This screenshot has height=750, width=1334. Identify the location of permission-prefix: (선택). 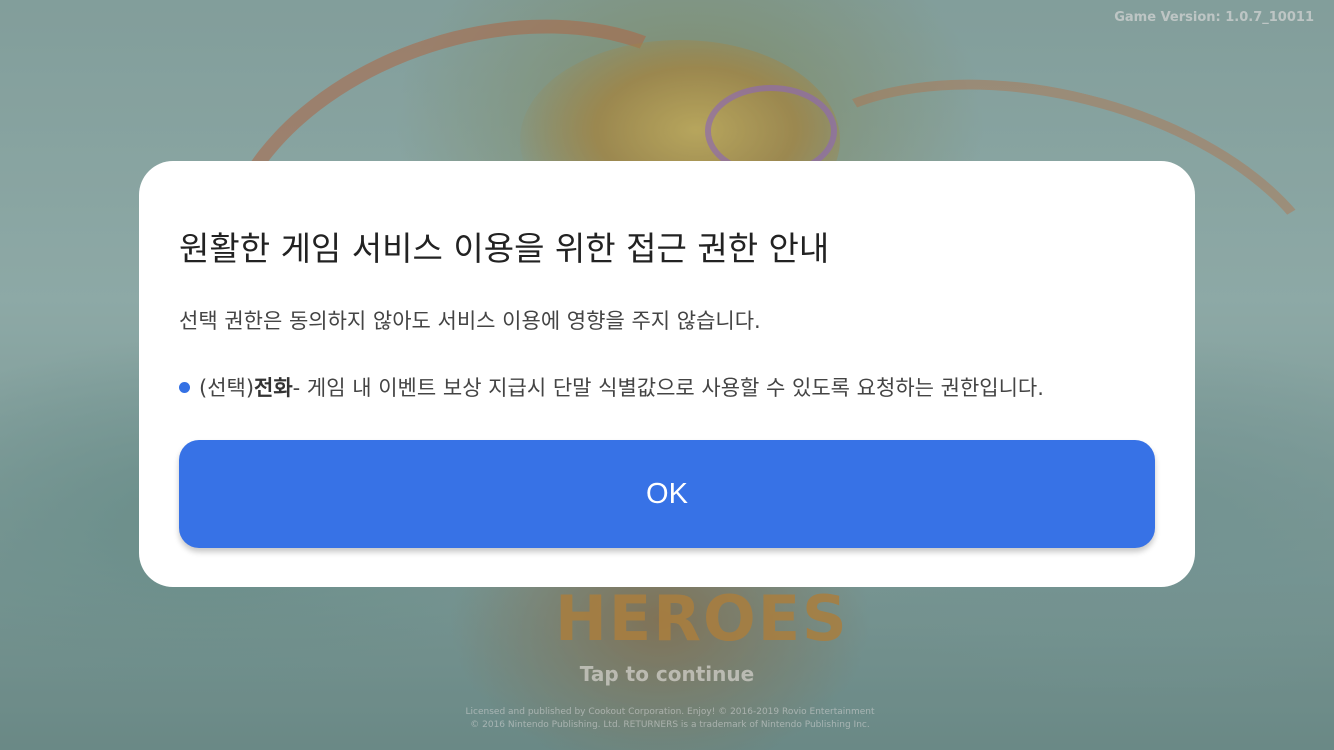
(227, 388).